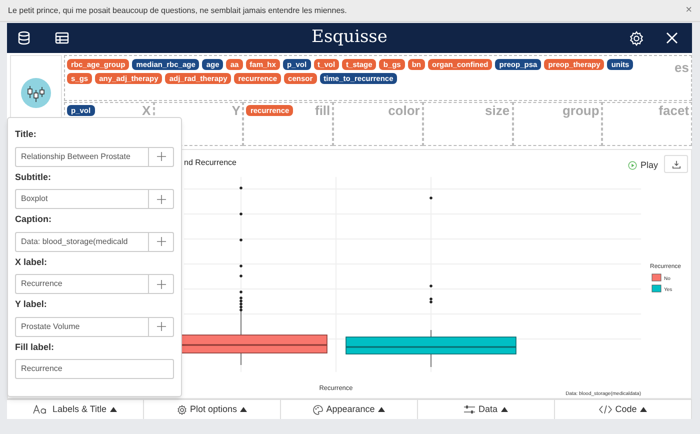 This screenshot has height=434, width=700. Describe the element at coordinates (581, 111) in the screenshot. I see `drop-zone-label: group` at that location.